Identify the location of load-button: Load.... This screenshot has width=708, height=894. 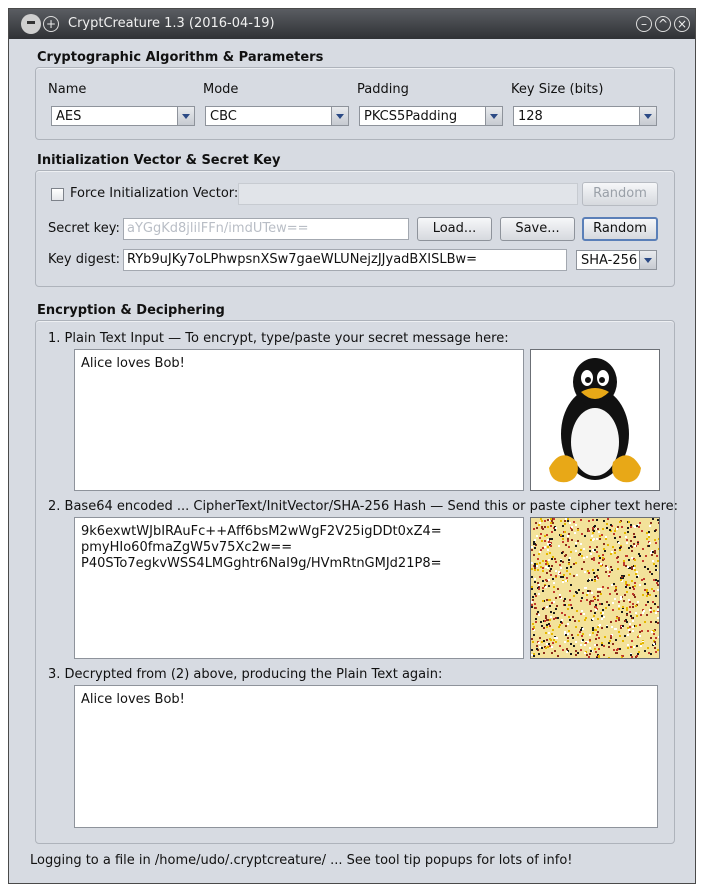
(454, 229).